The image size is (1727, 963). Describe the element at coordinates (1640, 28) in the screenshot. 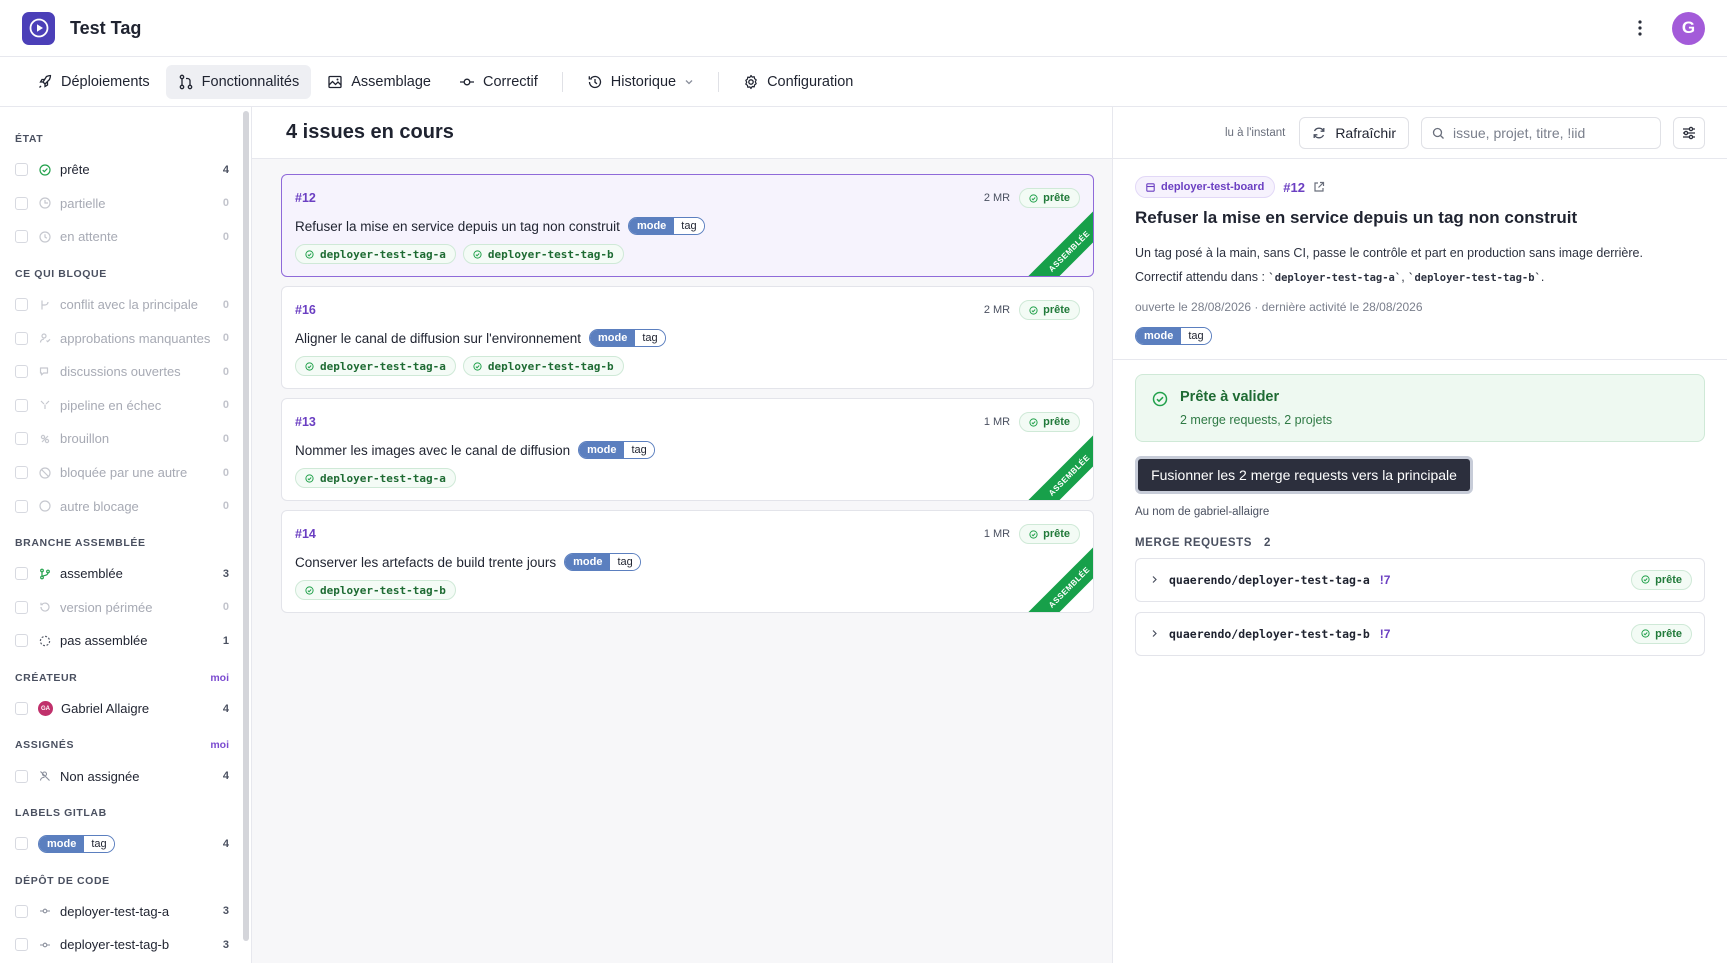

I see `more-menu-icon` at that location.